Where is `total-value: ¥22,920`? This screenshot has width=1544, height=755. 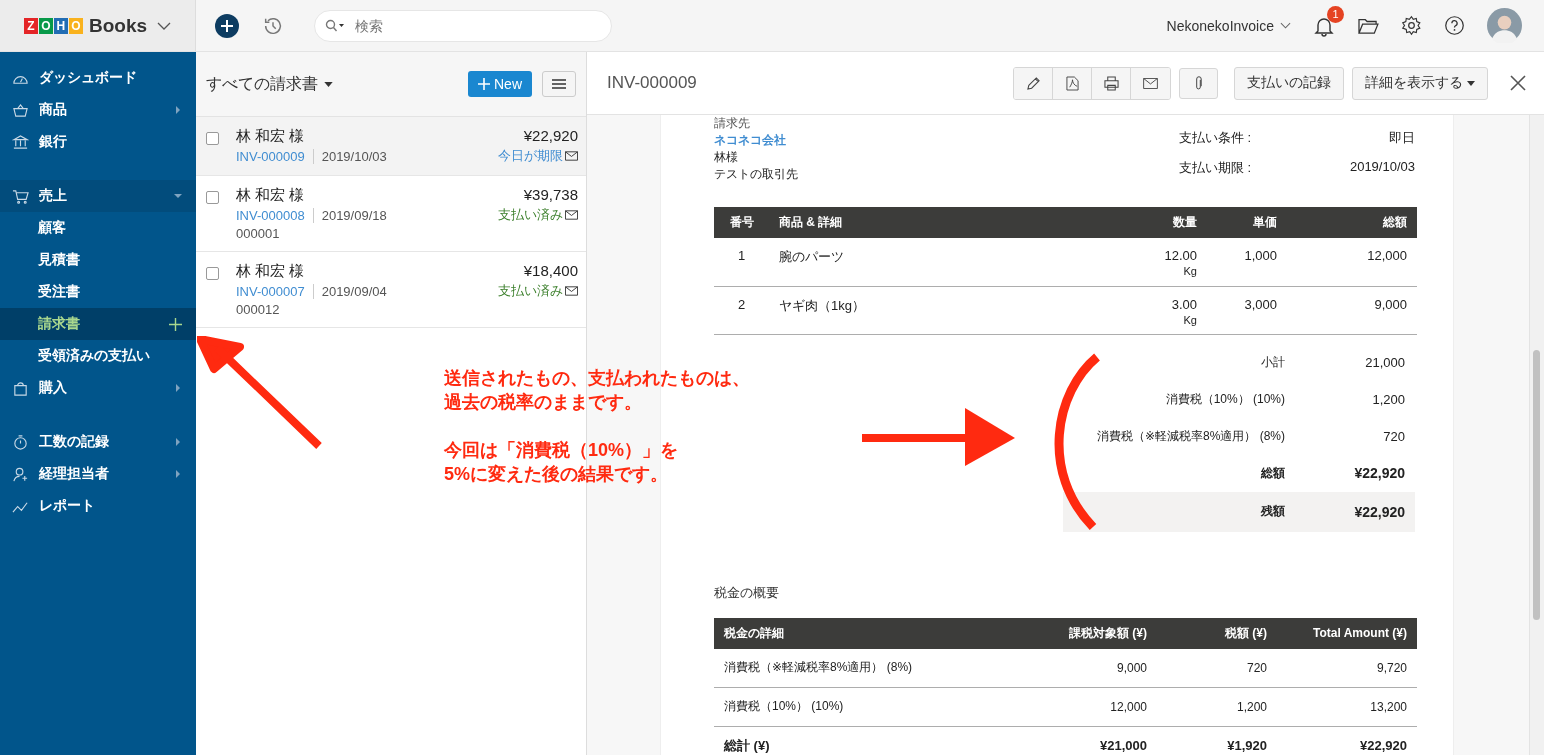 total-value: ¥22,920 is located at coordinates (1379, 511).